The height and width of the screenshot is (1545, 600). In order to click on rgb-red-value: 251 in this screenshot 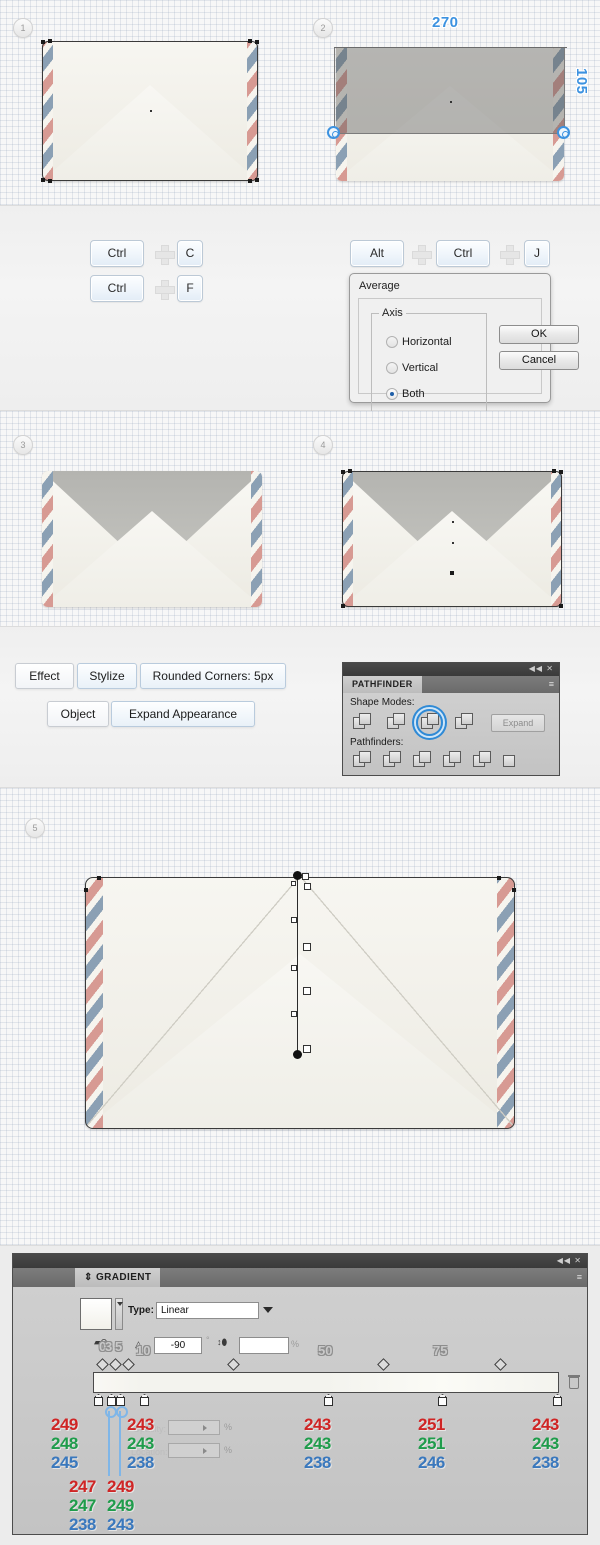, I will do `click(431, 1424)`.